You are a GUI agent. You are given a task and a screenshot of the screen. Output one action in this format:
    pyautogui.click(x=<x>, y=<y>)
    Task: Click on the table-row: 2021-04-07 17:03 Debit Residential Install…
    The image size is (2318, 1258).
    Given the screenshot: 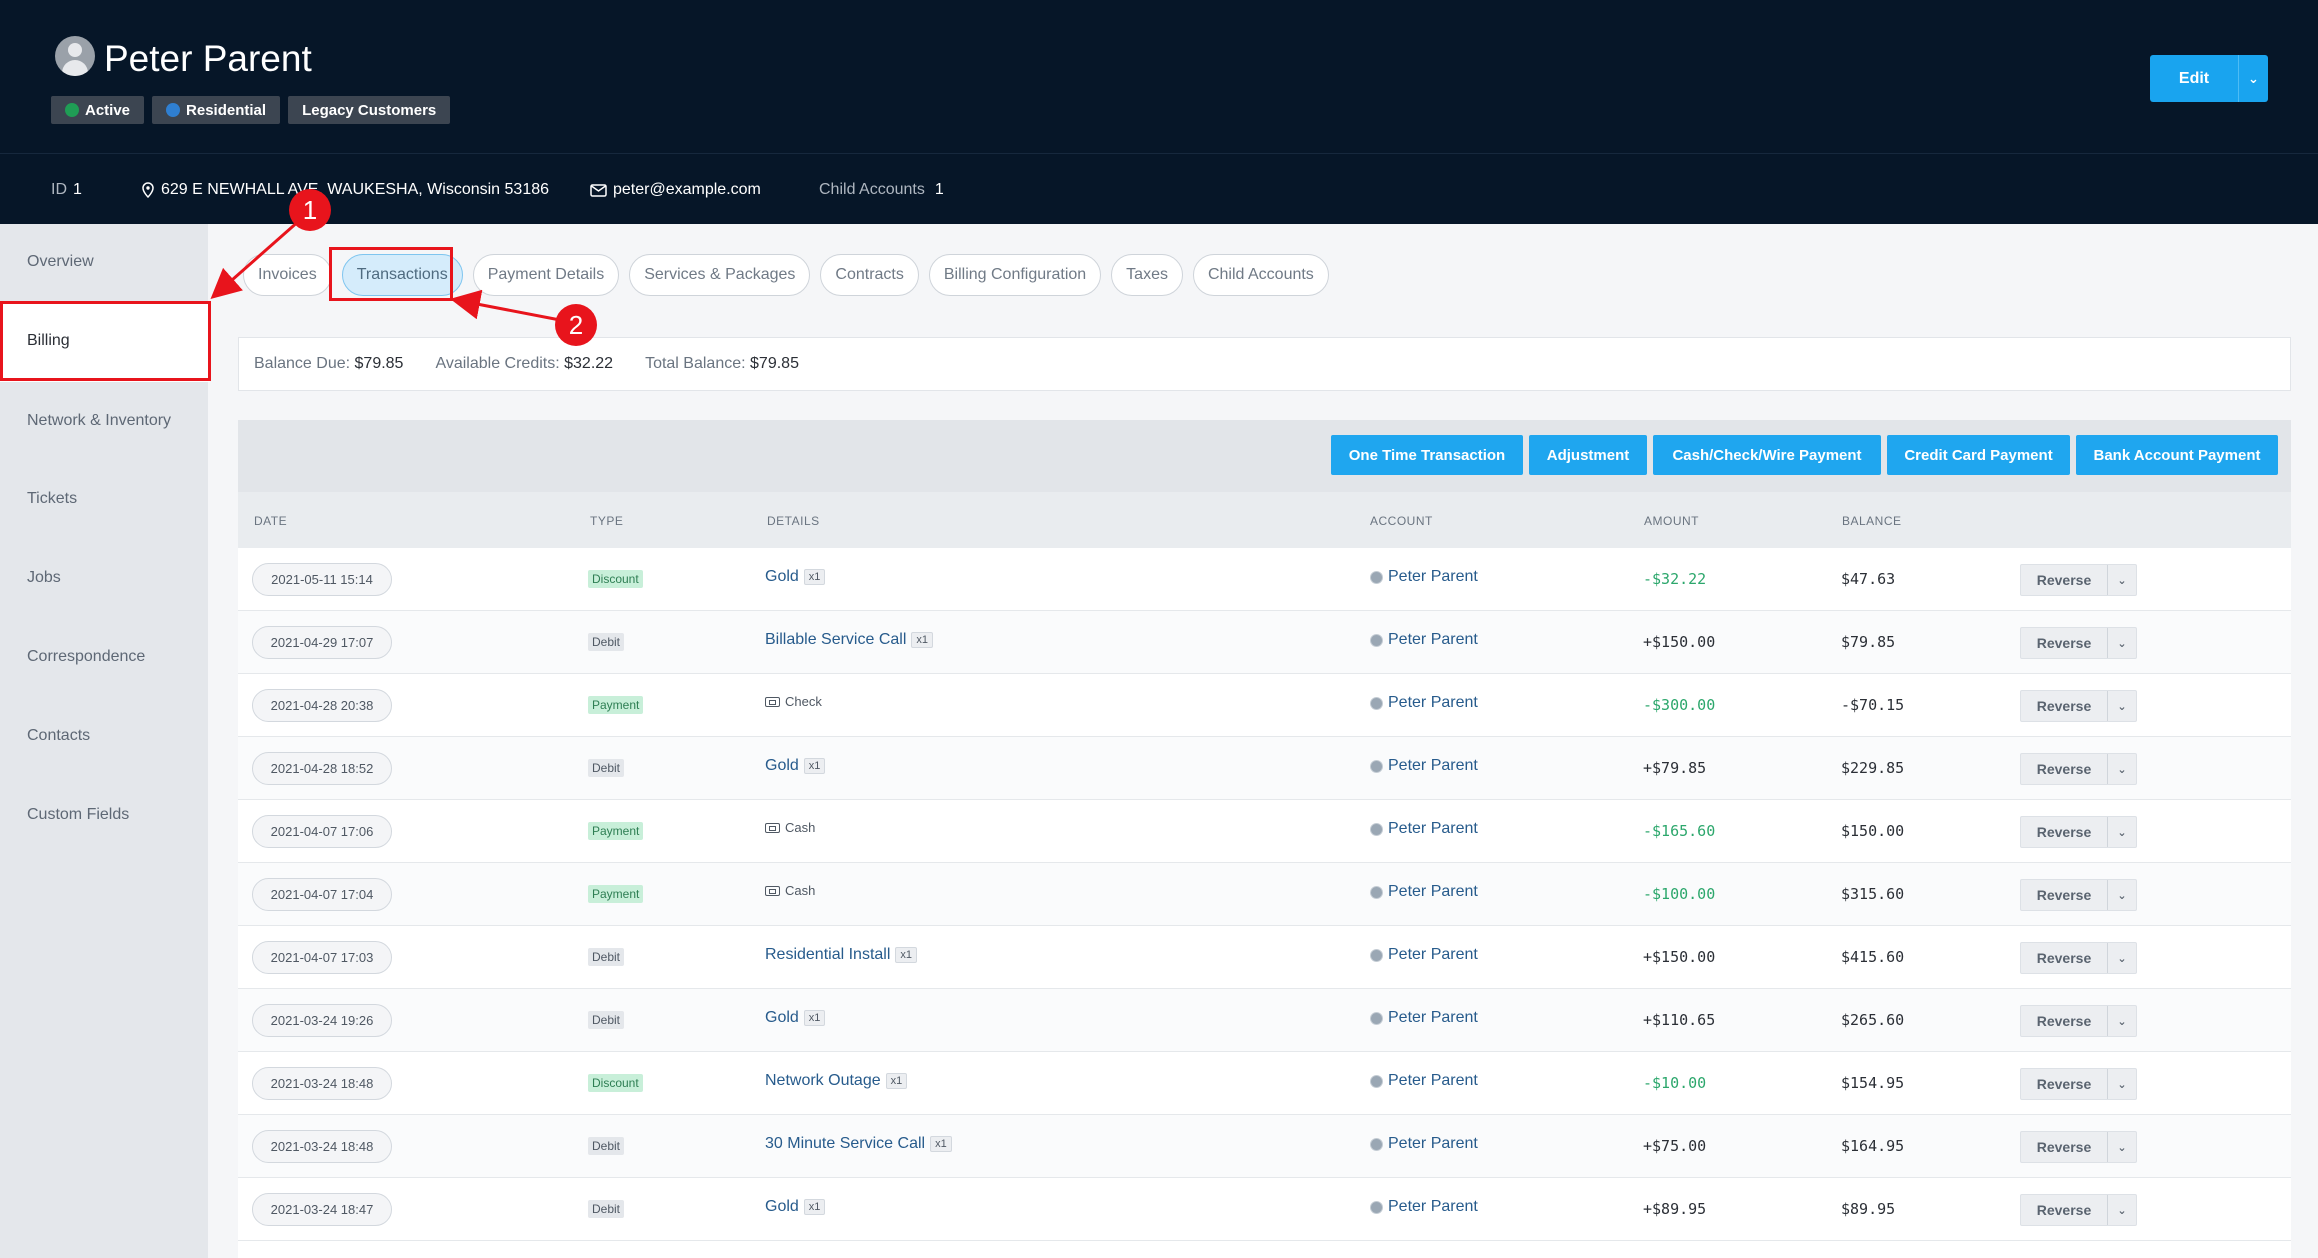 What is the action you would take?
    pyautogui.click(x=1264, y=957)
    